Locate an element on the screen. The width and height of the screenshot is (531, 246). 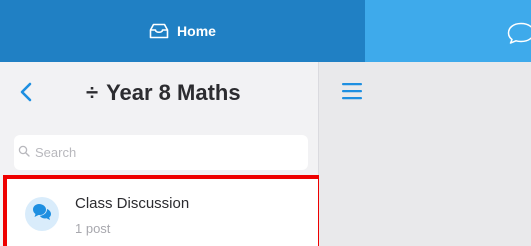
back-button is located at coordinates (26, 94).